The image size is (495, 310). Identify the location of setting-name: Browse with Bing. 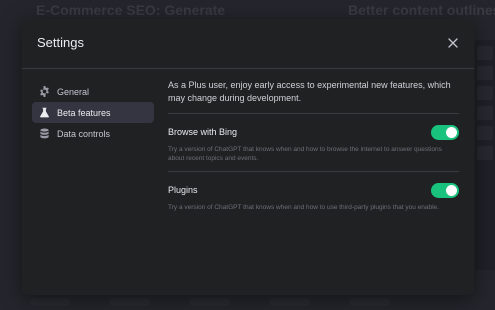
(203, 132).